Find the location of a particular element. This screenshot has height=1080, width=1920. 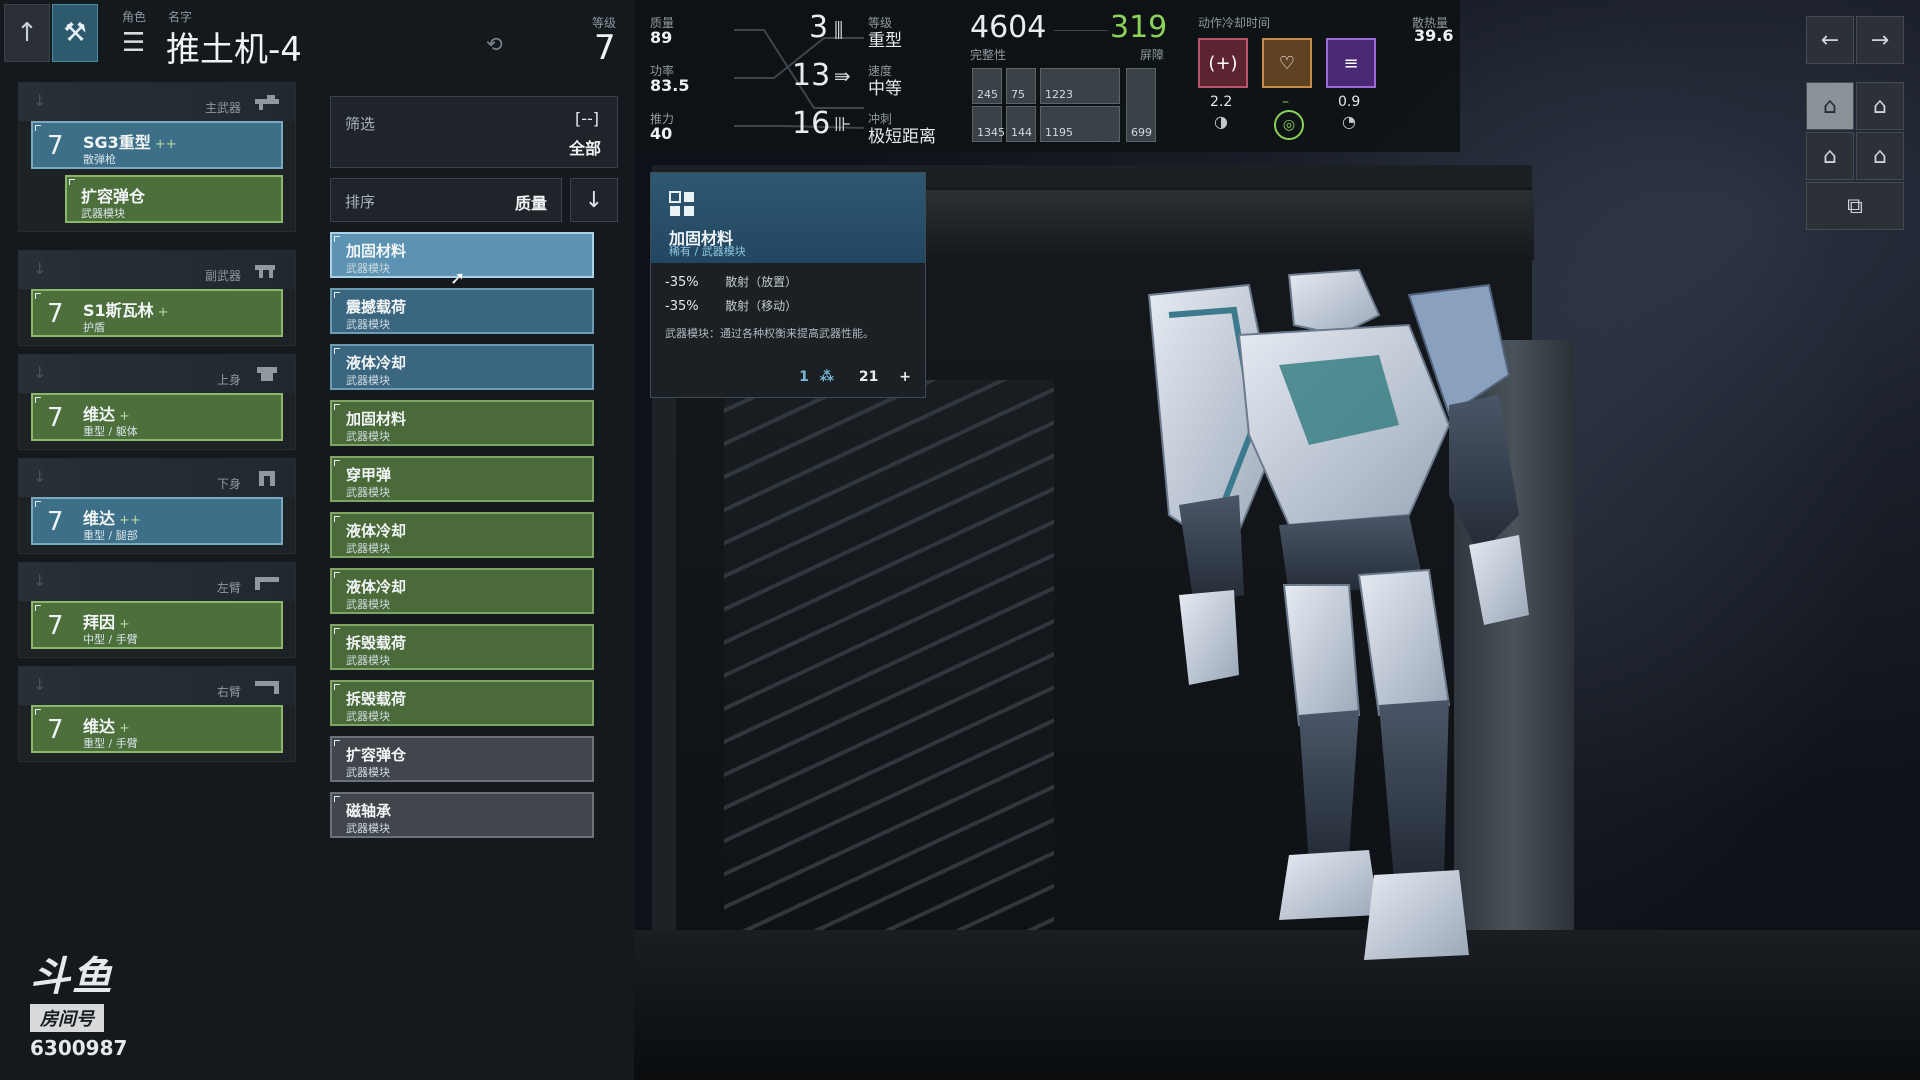

streamer-watermark: 斗鱼 房间号 6300987 is located at coordinates (85, 1002).